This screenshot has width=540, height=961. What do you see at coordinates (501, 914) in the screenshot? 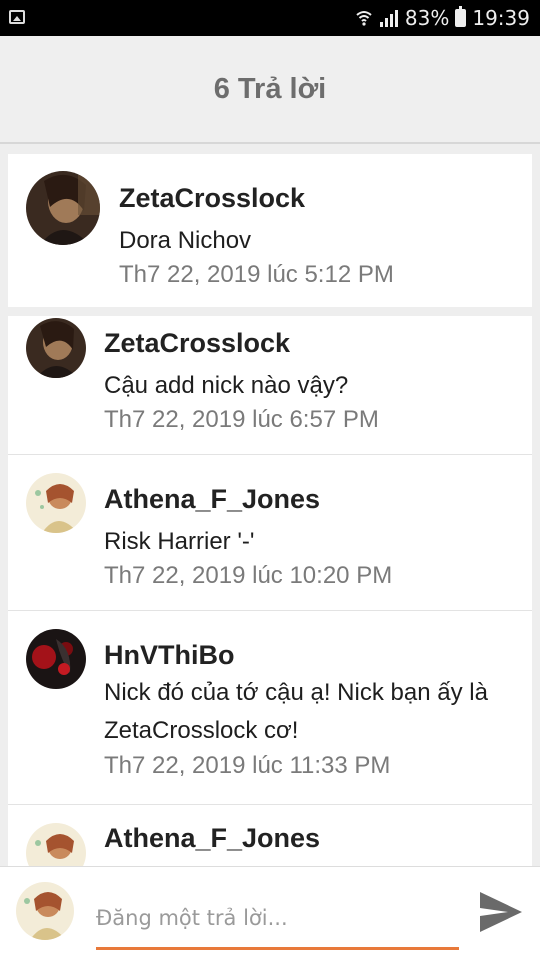
I see `send-icon` at bounding box center [501, 914].